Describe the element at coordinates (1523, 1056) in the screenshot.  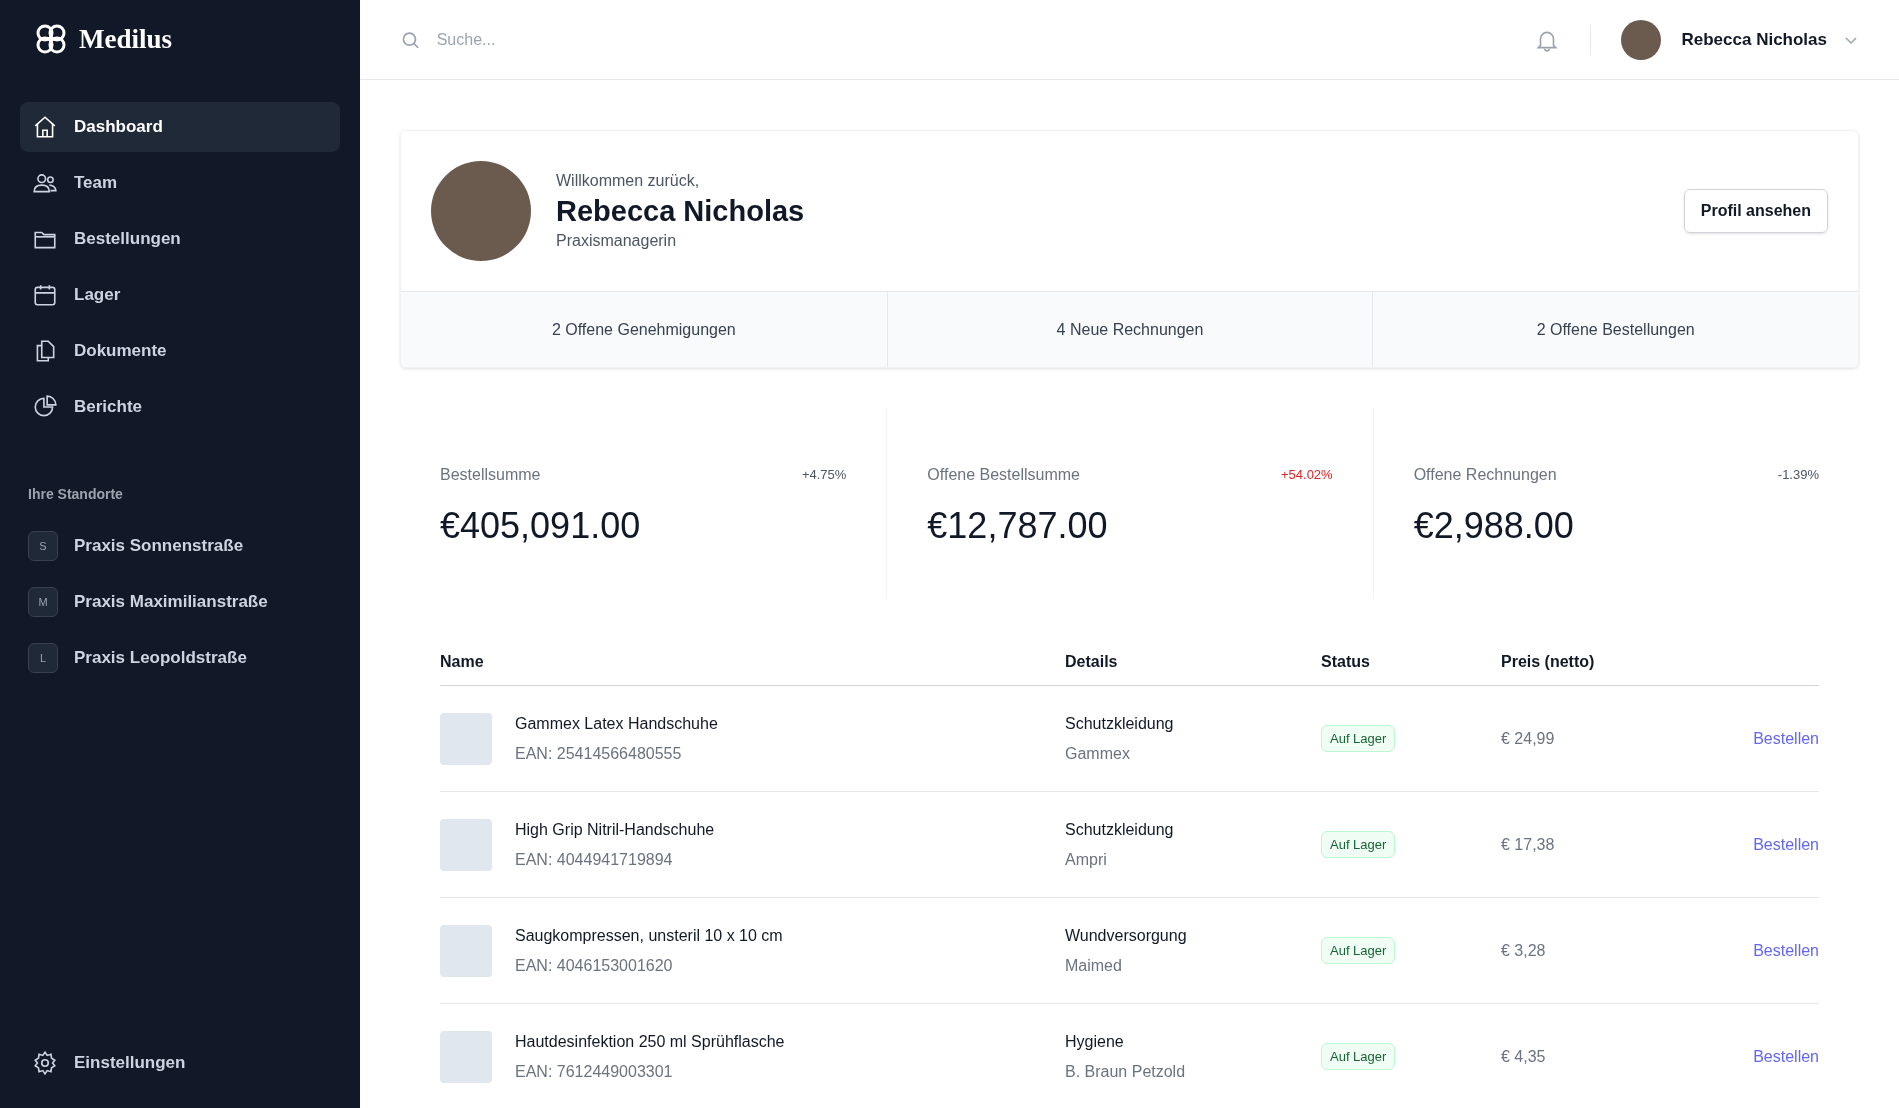
I see `price: € 4,35` at that location.